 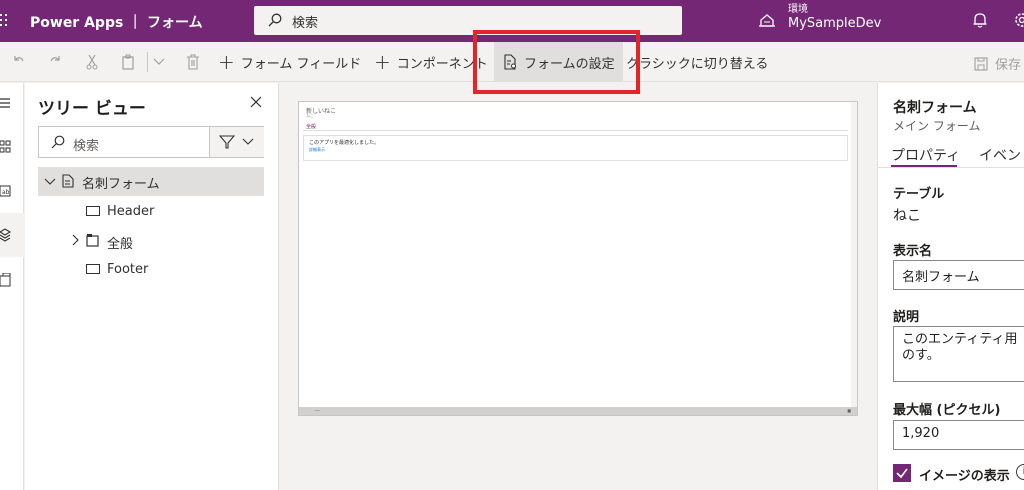 I want to click on cut-icon, so click(x=92, y=62).